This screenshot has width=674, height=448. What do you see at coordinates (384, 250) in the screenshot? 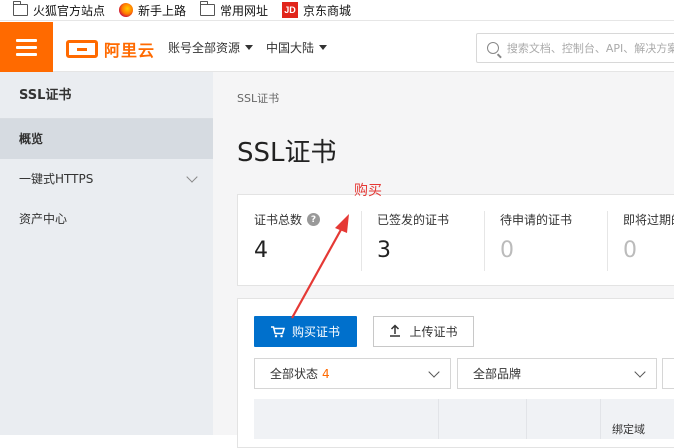
I see `stat-value: 3` at bounding box center [384, 250].